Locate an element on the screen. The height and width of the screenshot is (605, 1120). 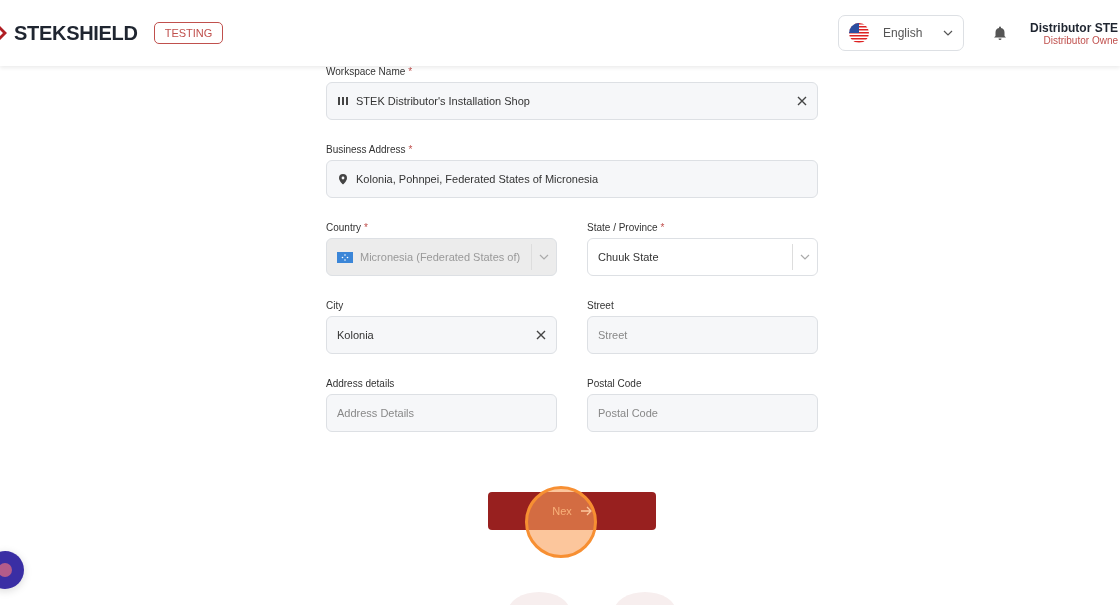
field-label: Street is located at coordinates (600, 305).